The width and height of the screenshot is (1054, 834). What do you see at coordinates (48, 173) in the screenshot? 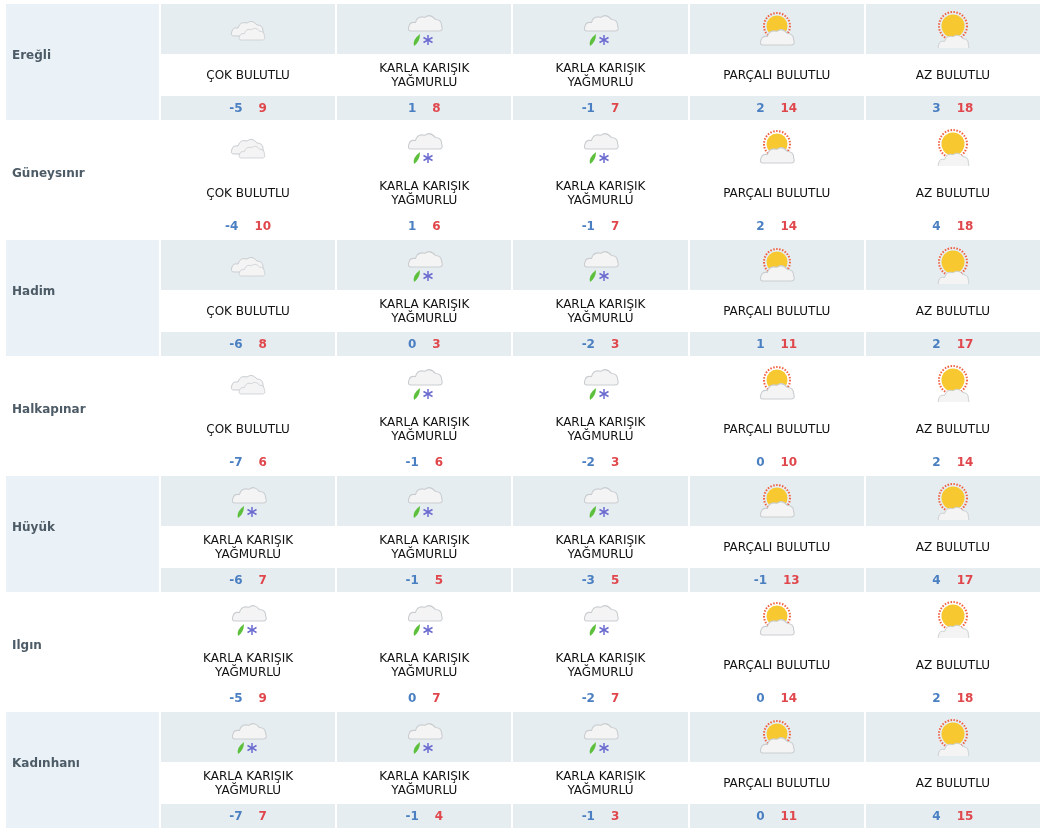
I see `city-name: Güneysınır` at bounding box center [48, 173].